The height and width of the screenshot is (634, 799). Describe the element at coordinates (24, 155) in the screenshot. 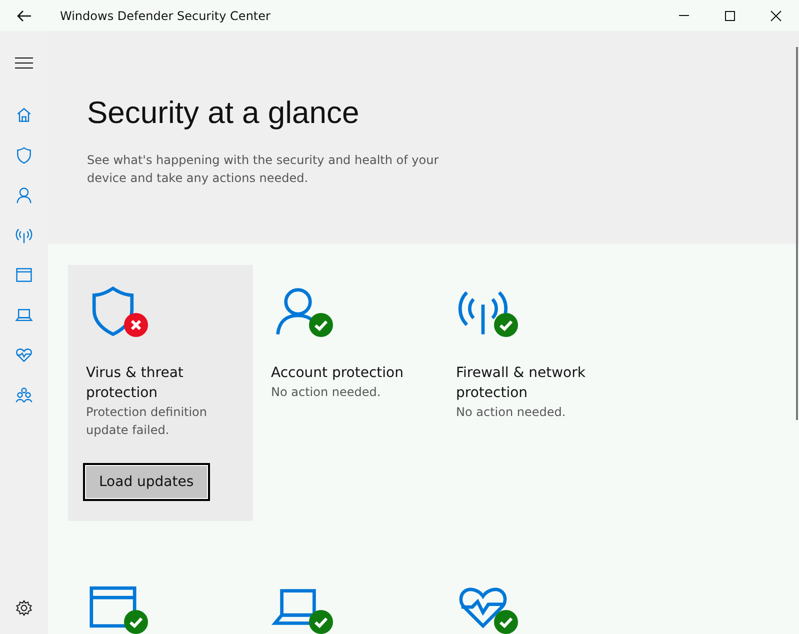

I see `shield-icon` at that location.